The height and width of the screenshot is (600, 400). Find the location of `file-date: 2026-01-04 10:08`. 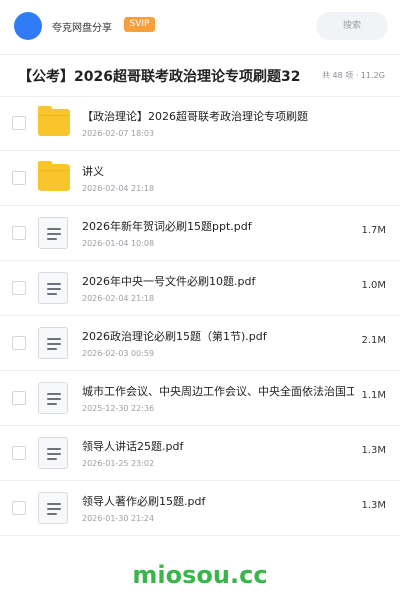

file-date: 2026-01-04 10:08 is located at coordinates (118, 243).